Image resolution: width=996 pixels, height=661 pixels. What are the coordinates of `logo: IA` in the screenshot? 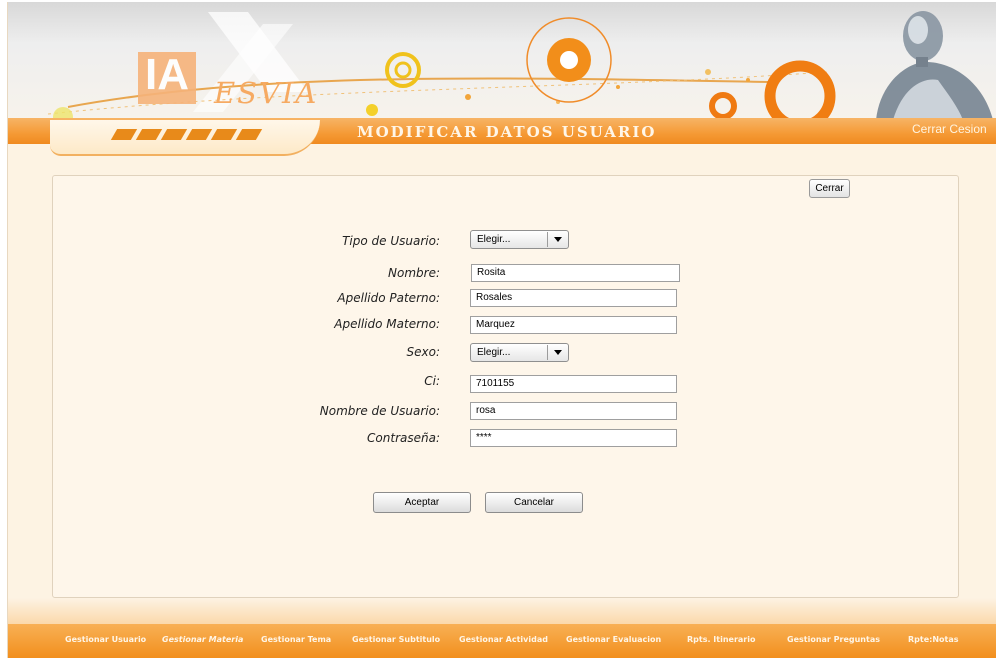 It's located at (167, 77).